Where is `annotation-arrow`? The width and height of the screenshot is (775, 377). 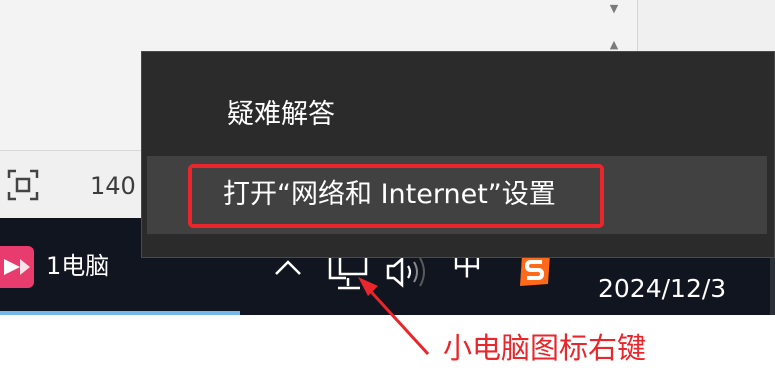
annotation-arrow is located at coordinates (394, 316).